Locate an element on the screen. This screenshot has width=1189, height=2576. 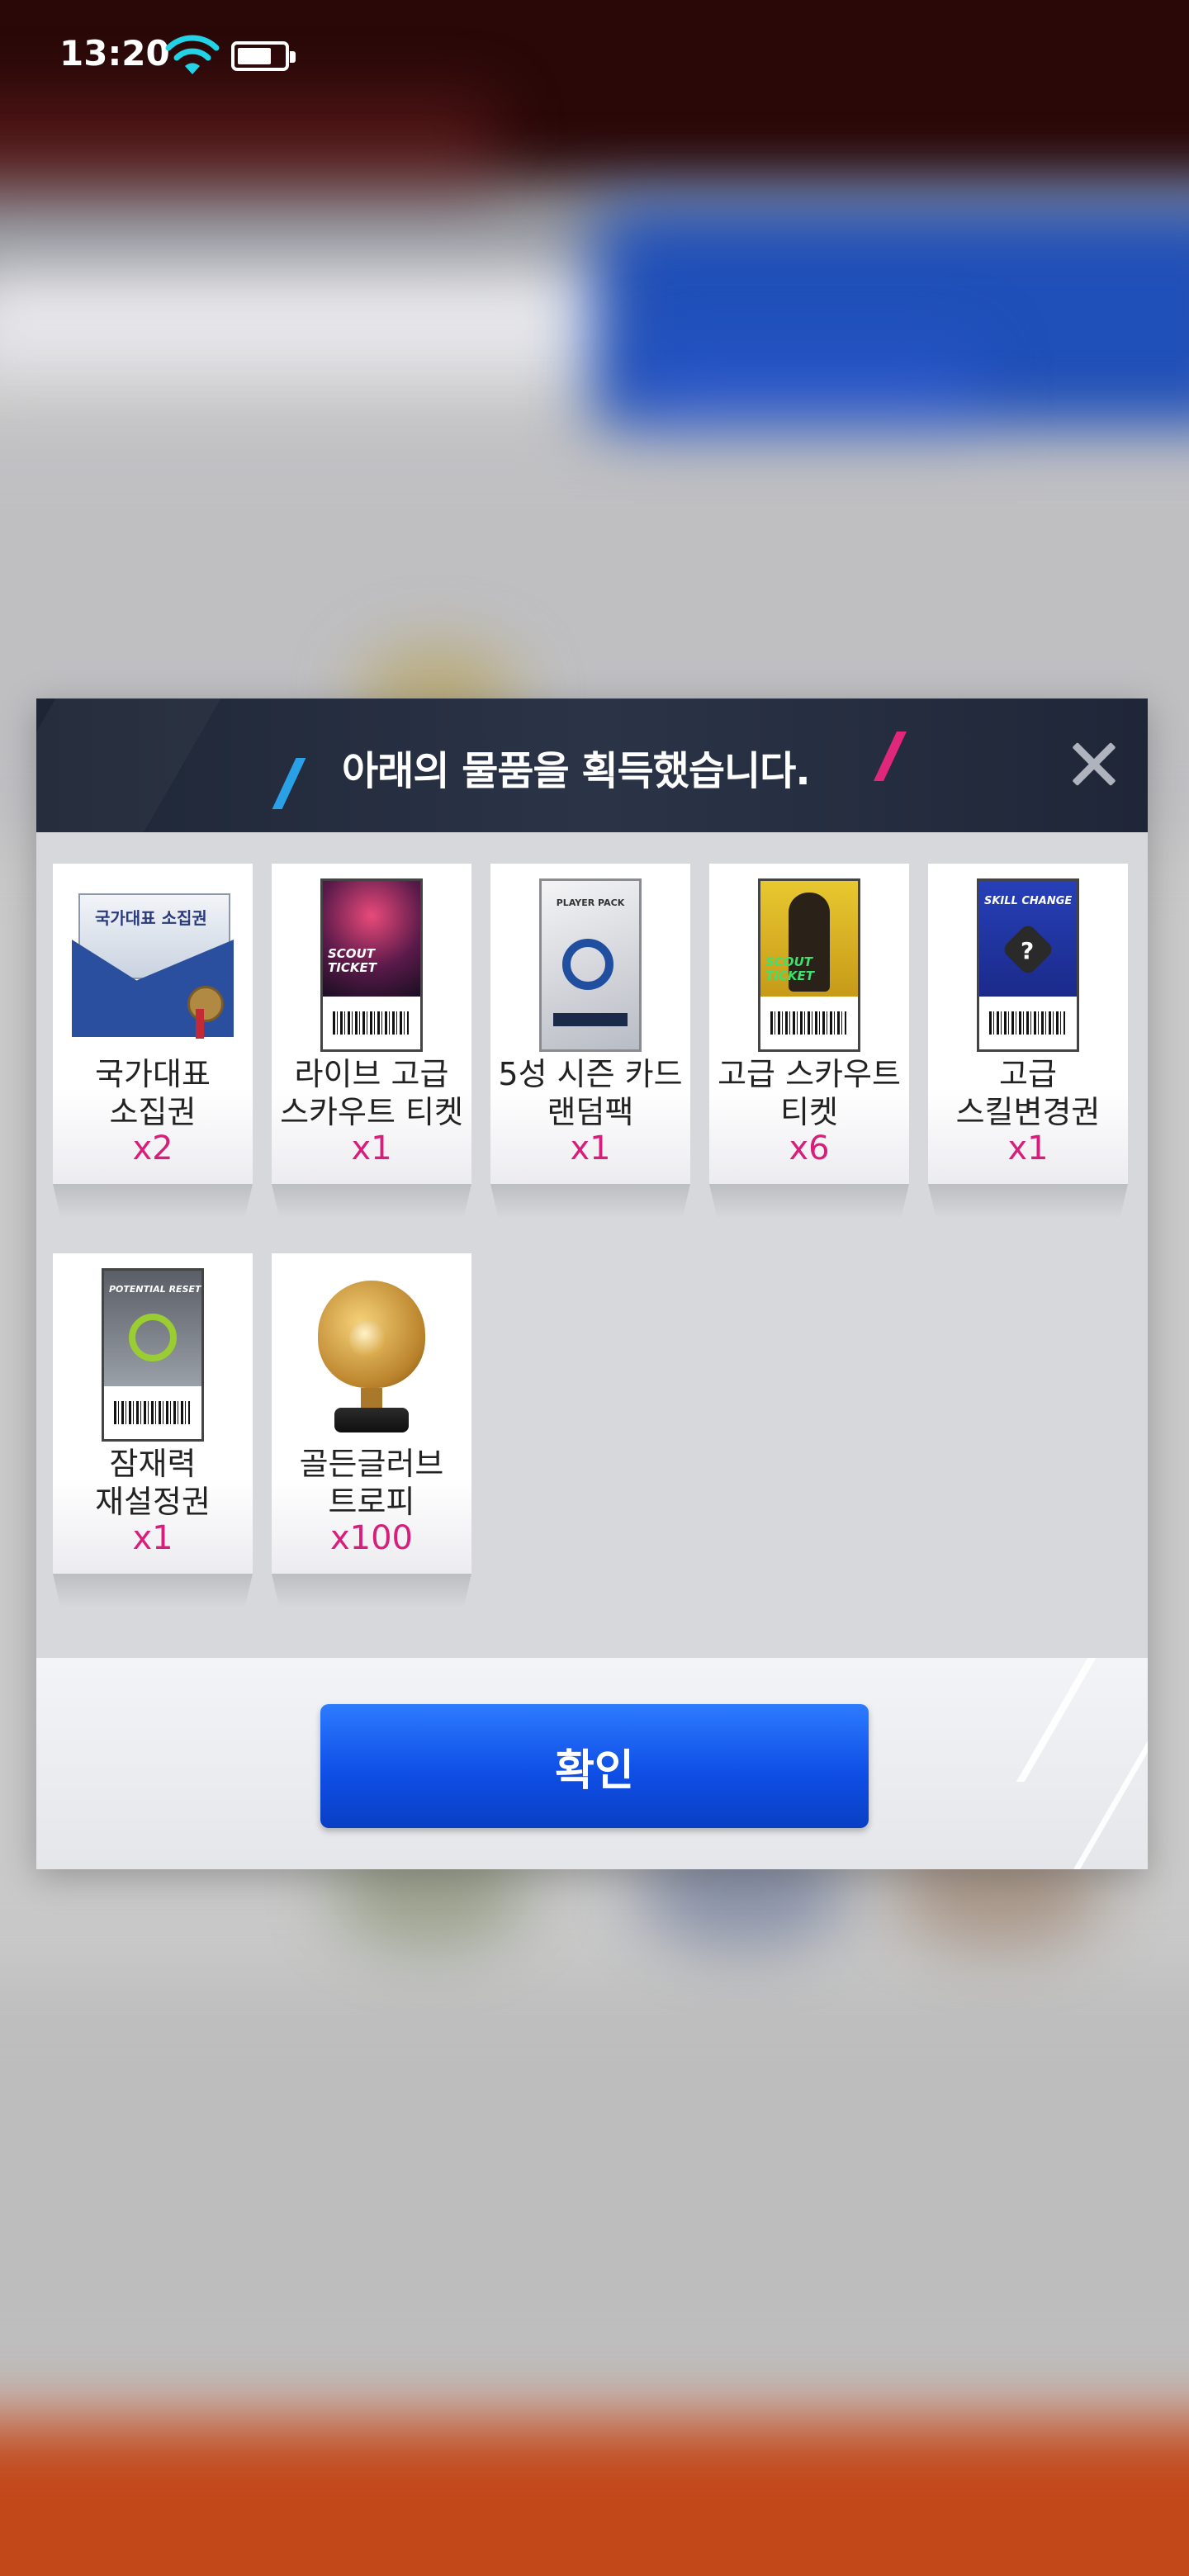
reward-item: SCOUT TICKET 라이브 고급 스카우트 티켓 x1 is located at coordinates (371, 1041).